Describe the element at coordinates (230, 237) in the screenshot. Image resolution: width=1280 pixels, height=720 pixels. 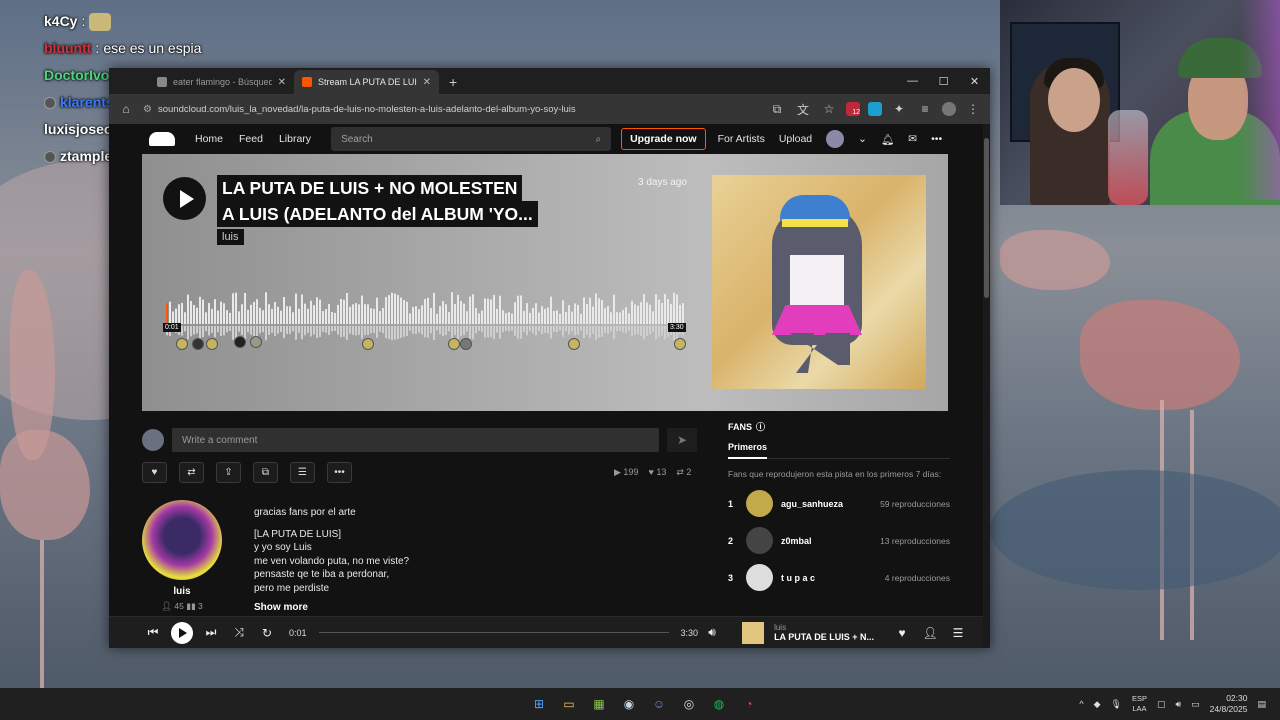
I see `track-artist-link: luis` at that location.